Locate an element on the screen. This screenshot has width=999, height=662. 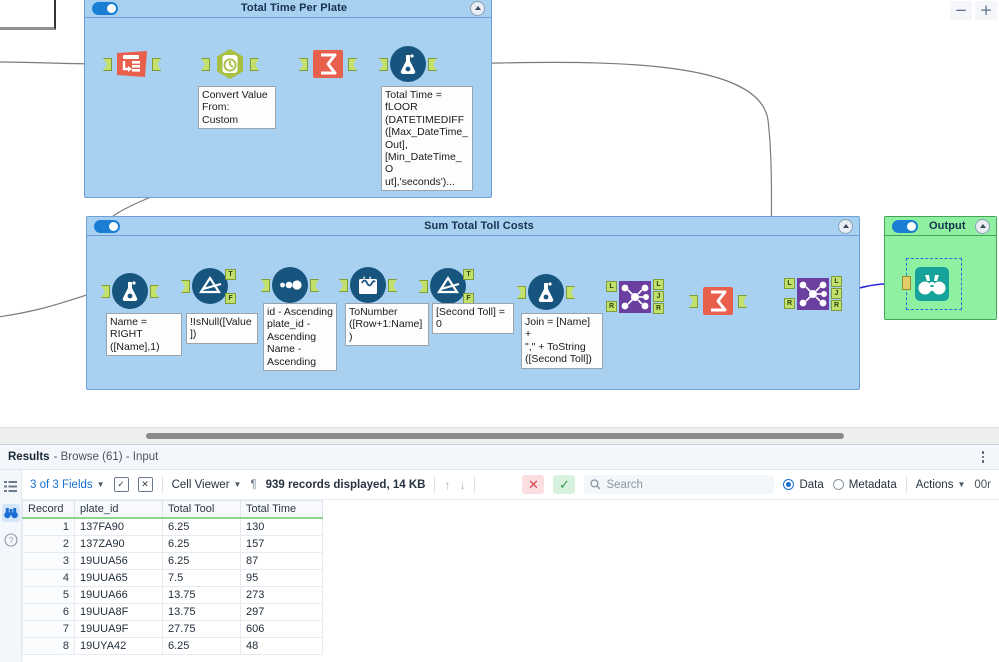
table-row: 6 19UUA8F 13.75 297 is located at coordinates (172, 612).